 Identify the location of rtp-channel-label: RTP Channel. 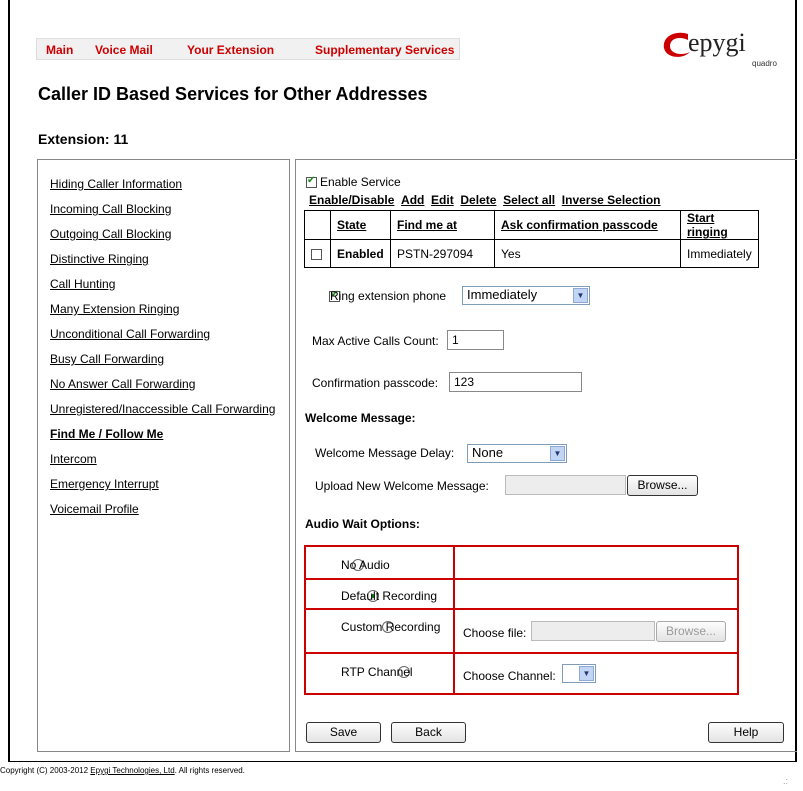
(377, 672).